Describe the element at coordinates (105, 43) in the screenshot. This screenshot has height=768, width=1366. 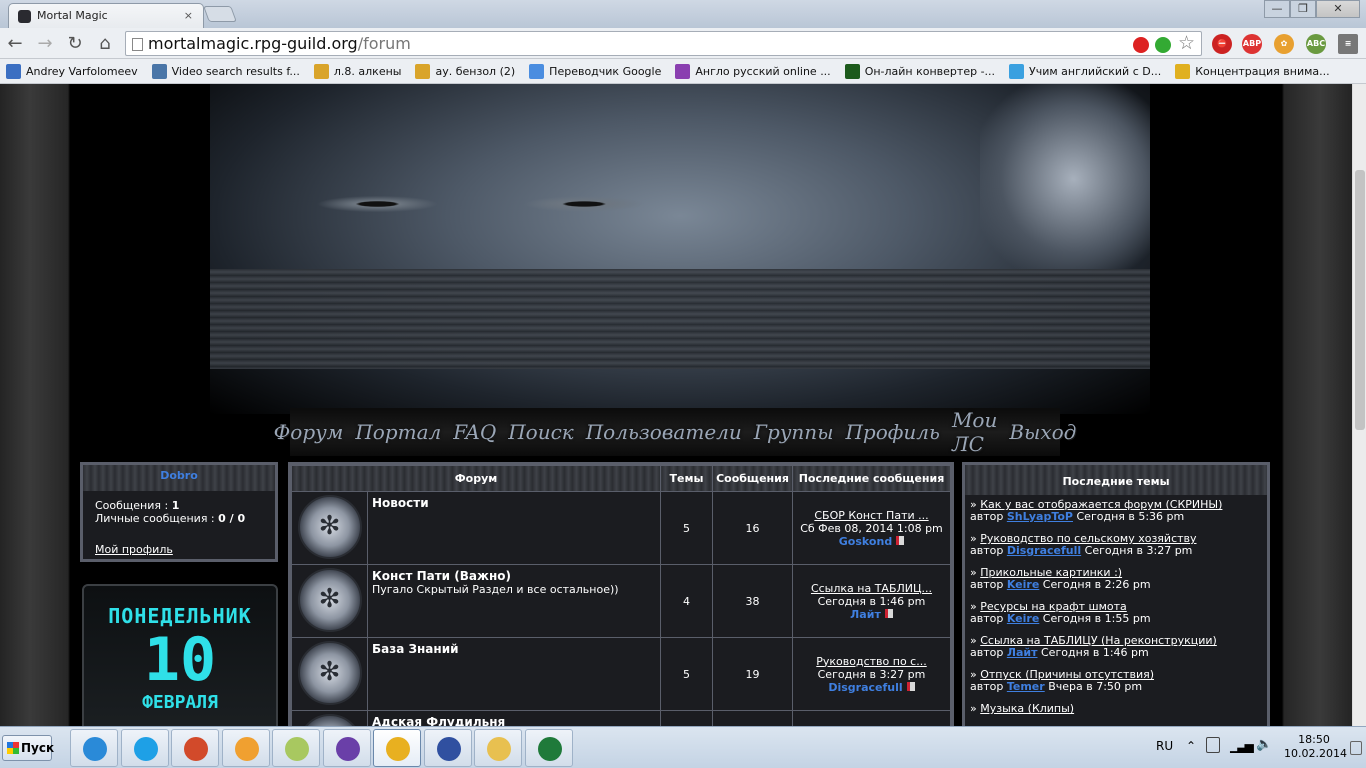
I see `home-icon: ⌂` at that location.